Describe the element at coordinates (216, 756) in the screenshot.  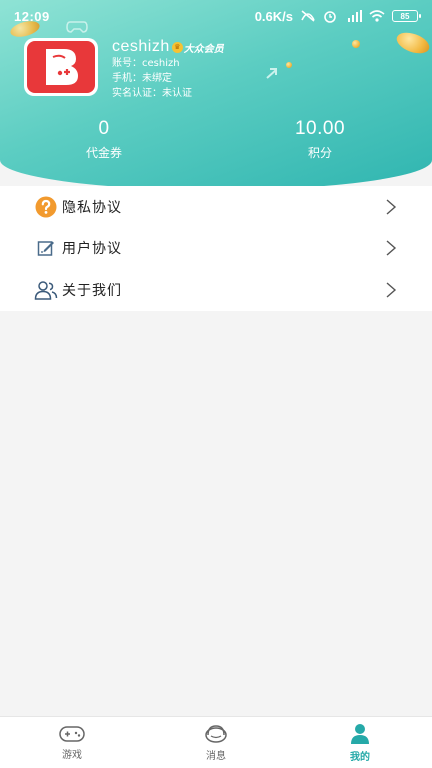
I see `tab-messages-label: 消息` at that location.